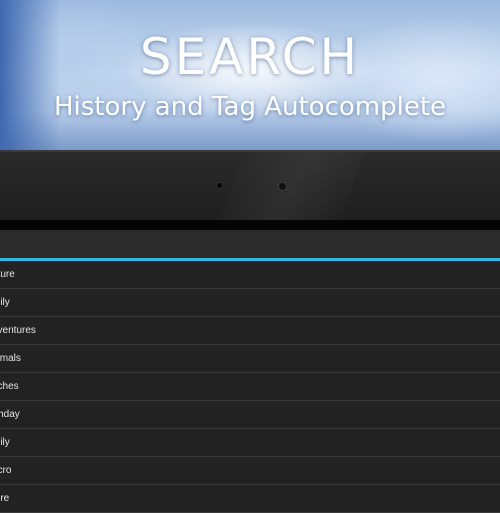 This screenshot has width=500, height=513. Describe the element at coordinates (5, 498) in the screenshot. I see `suggestion-label: ture` at that location.